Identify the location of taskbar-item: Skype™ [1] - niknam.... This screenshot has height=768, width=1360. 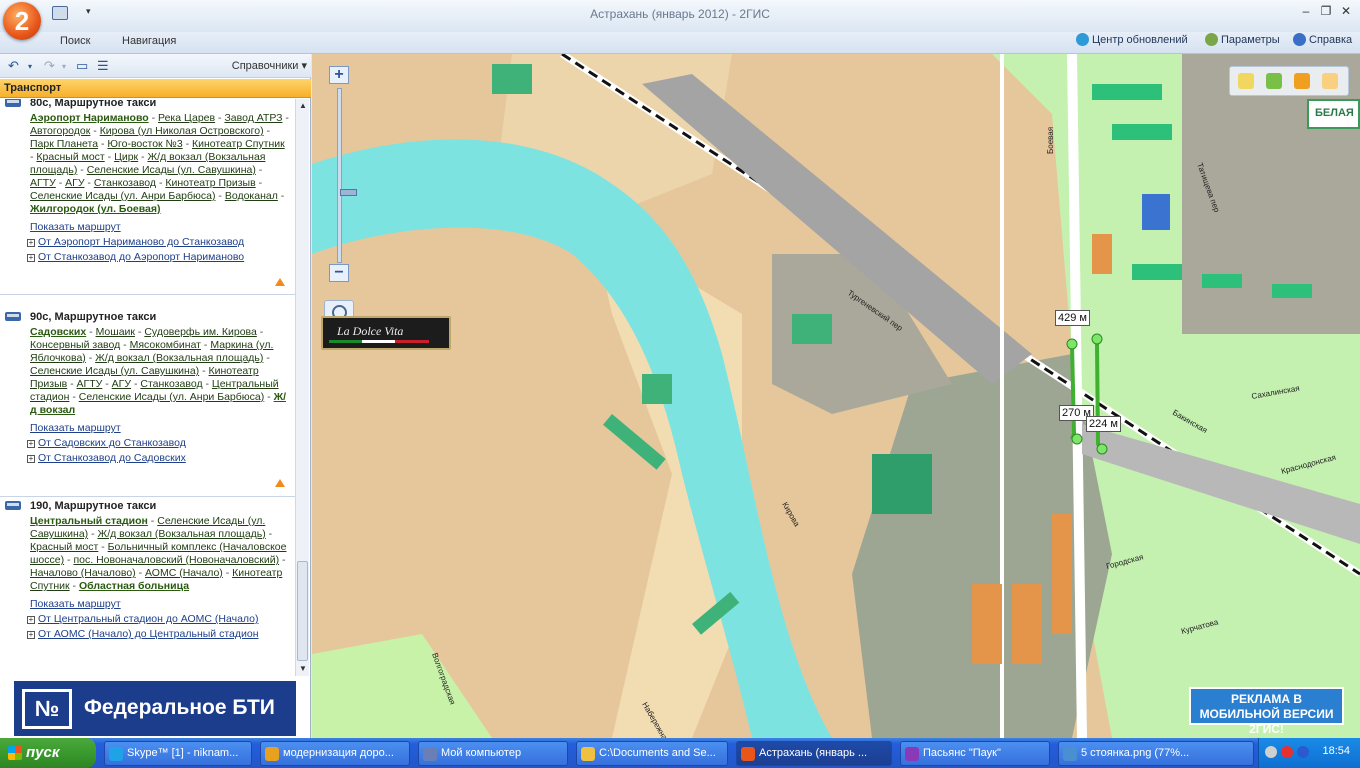
(178, 753).